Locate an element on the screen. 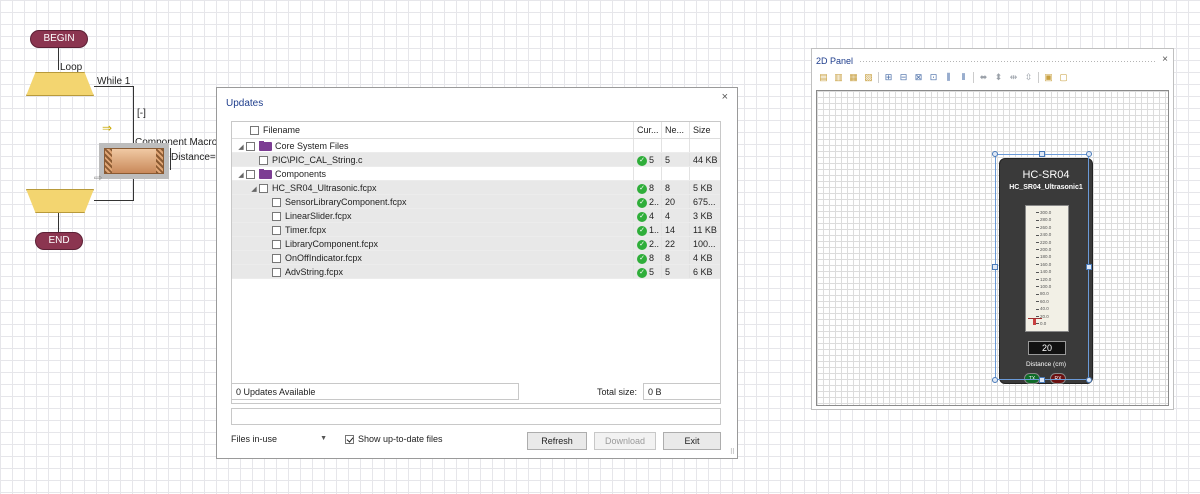 Image resolution: width=1200 pixels, height=494 pixels. distribute-h-icon: ⊠ is located at coordinates (918, 77).